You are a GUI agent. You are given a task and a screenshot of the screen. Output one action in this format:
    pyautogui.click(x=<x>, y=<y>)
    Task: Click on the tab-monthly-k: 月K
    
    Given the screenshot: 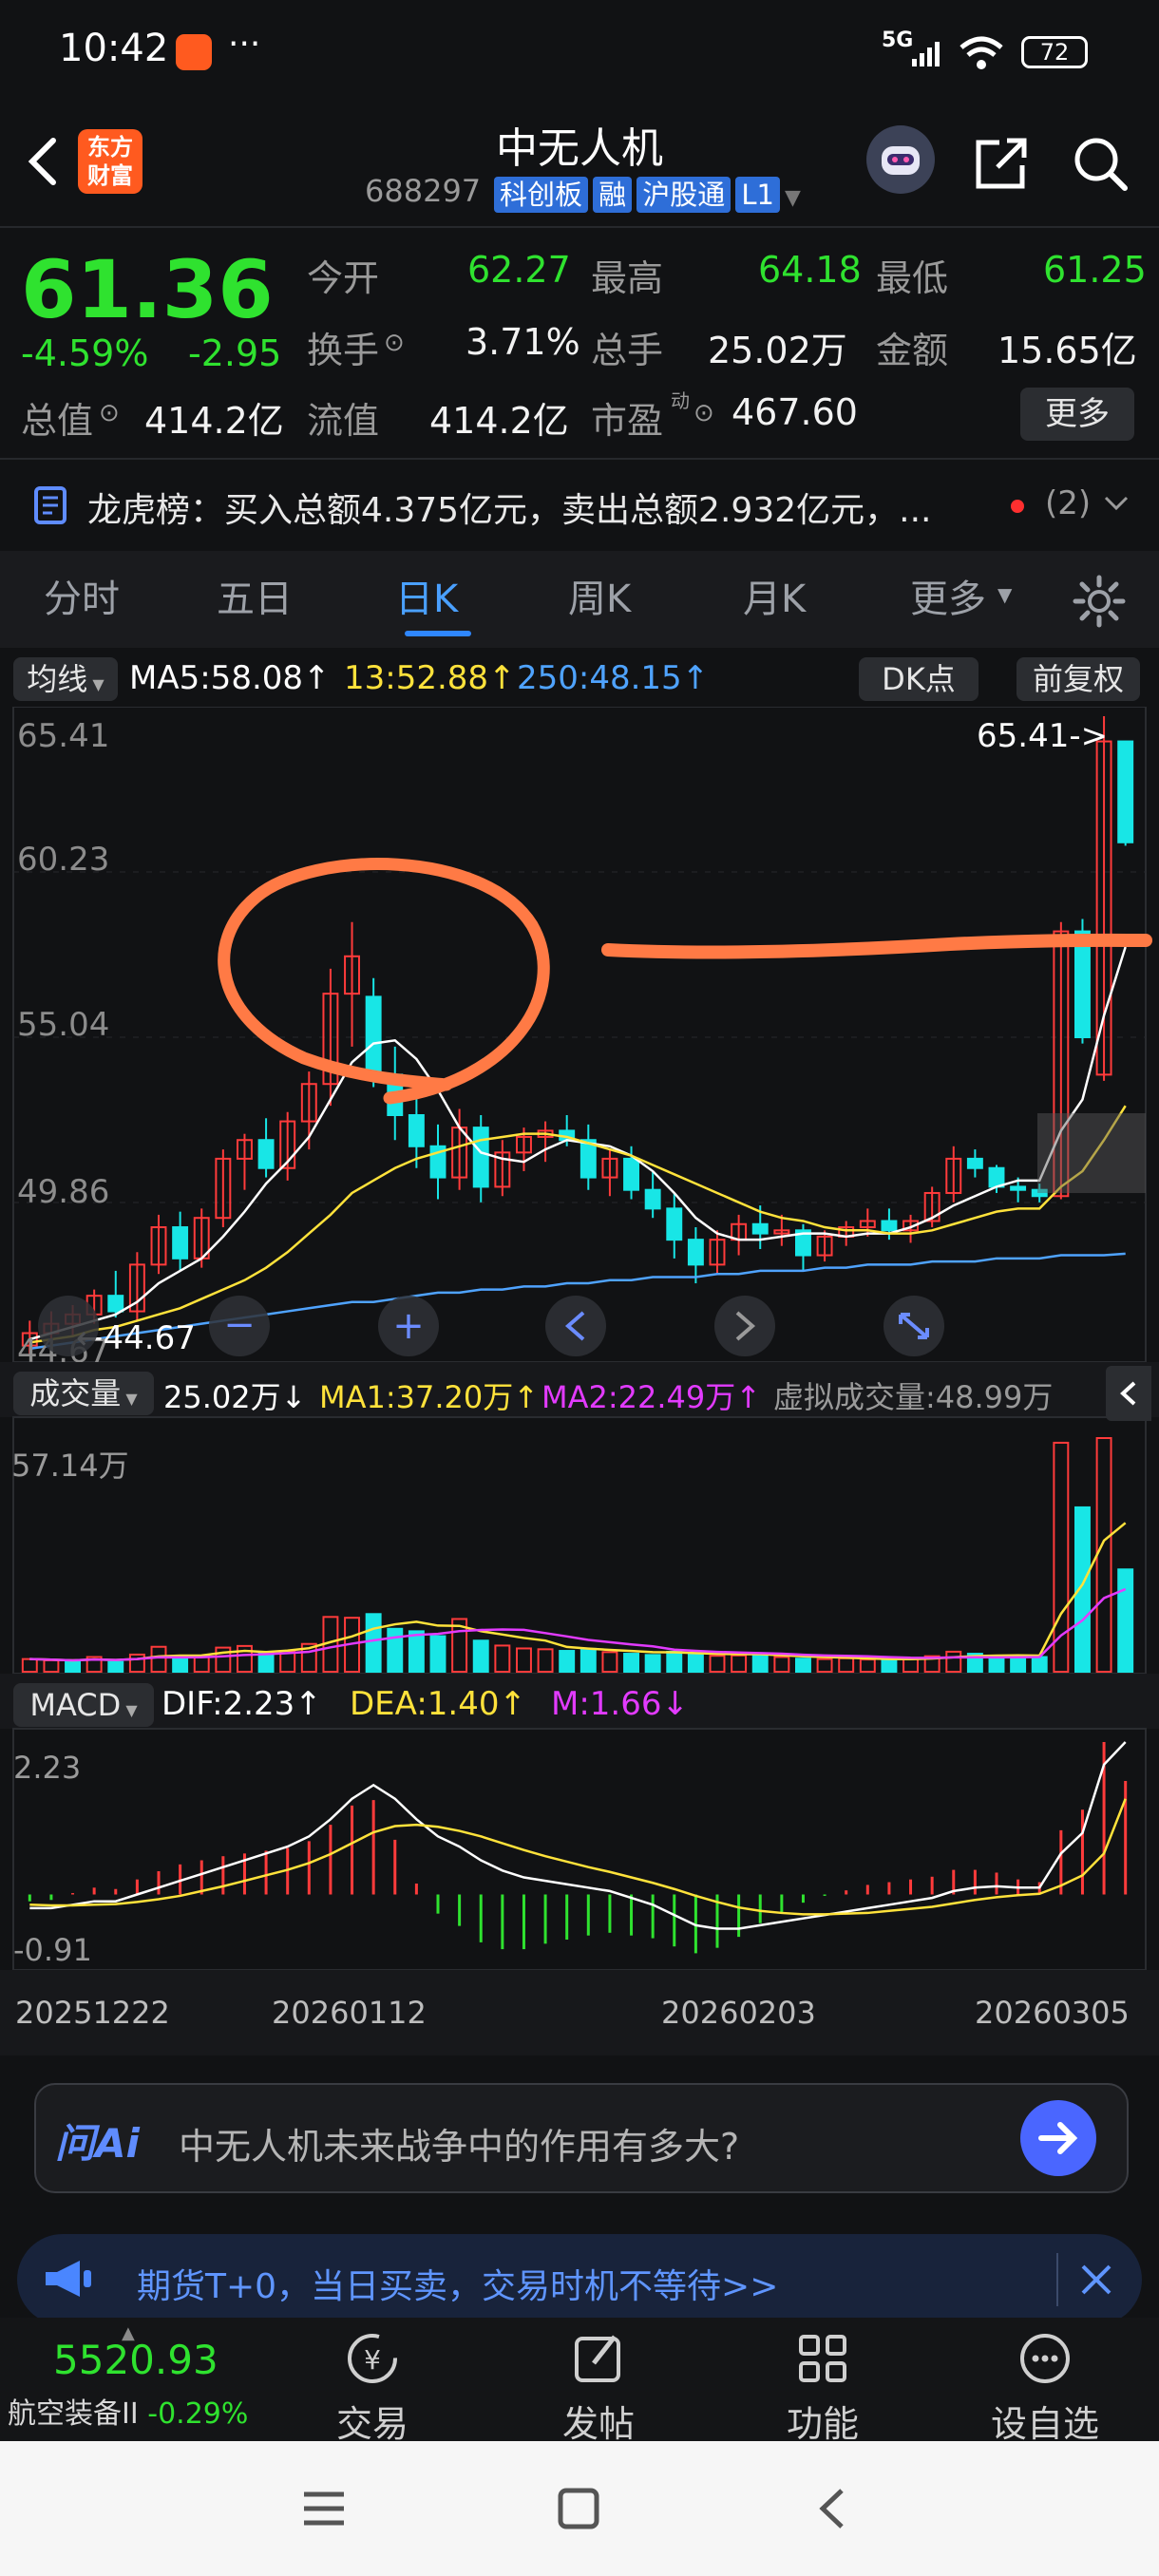 What is the action you would take?
    pyautogui.click(x=785, y=599)
    